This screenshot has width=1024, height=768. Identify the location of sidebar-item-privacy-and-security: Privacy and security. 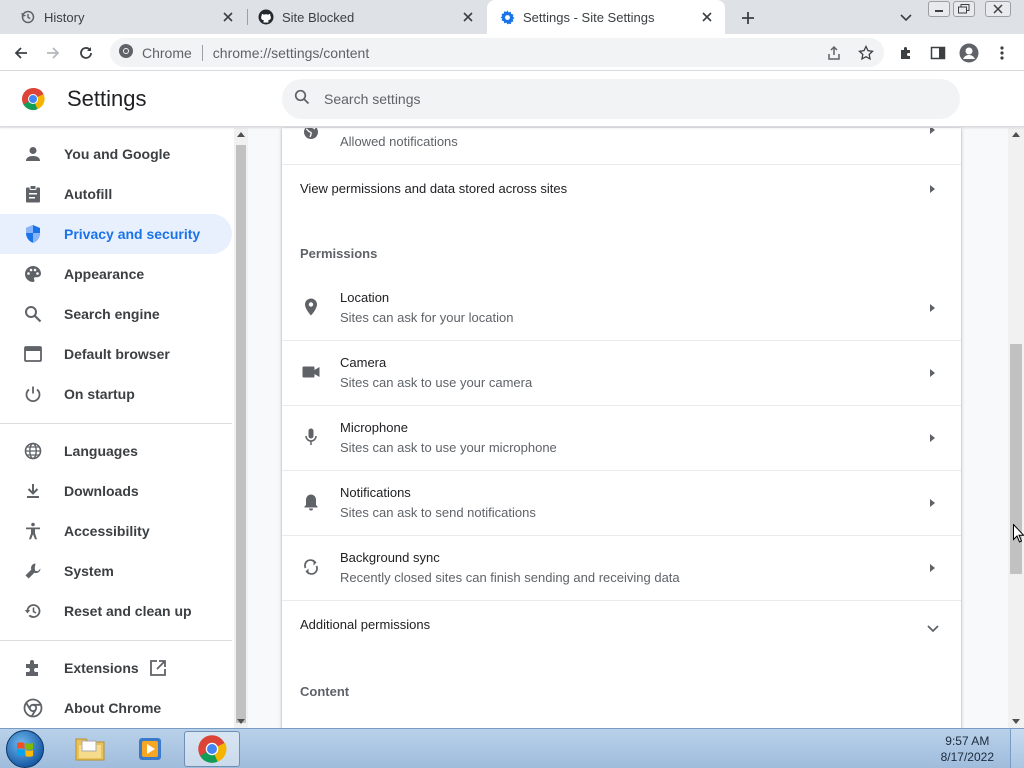
(116, 234).